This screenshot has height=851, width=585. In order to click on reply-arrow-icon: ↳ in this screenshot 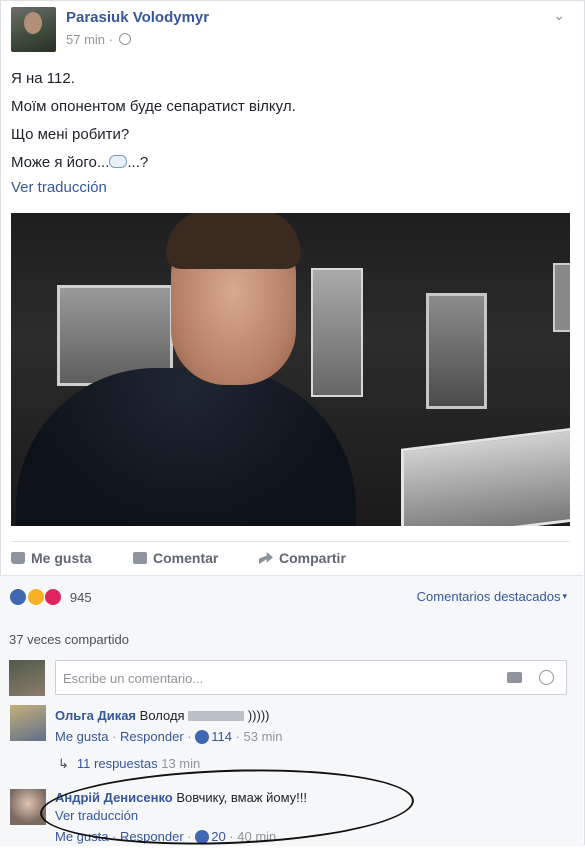, I will do `click(63, 763)`.